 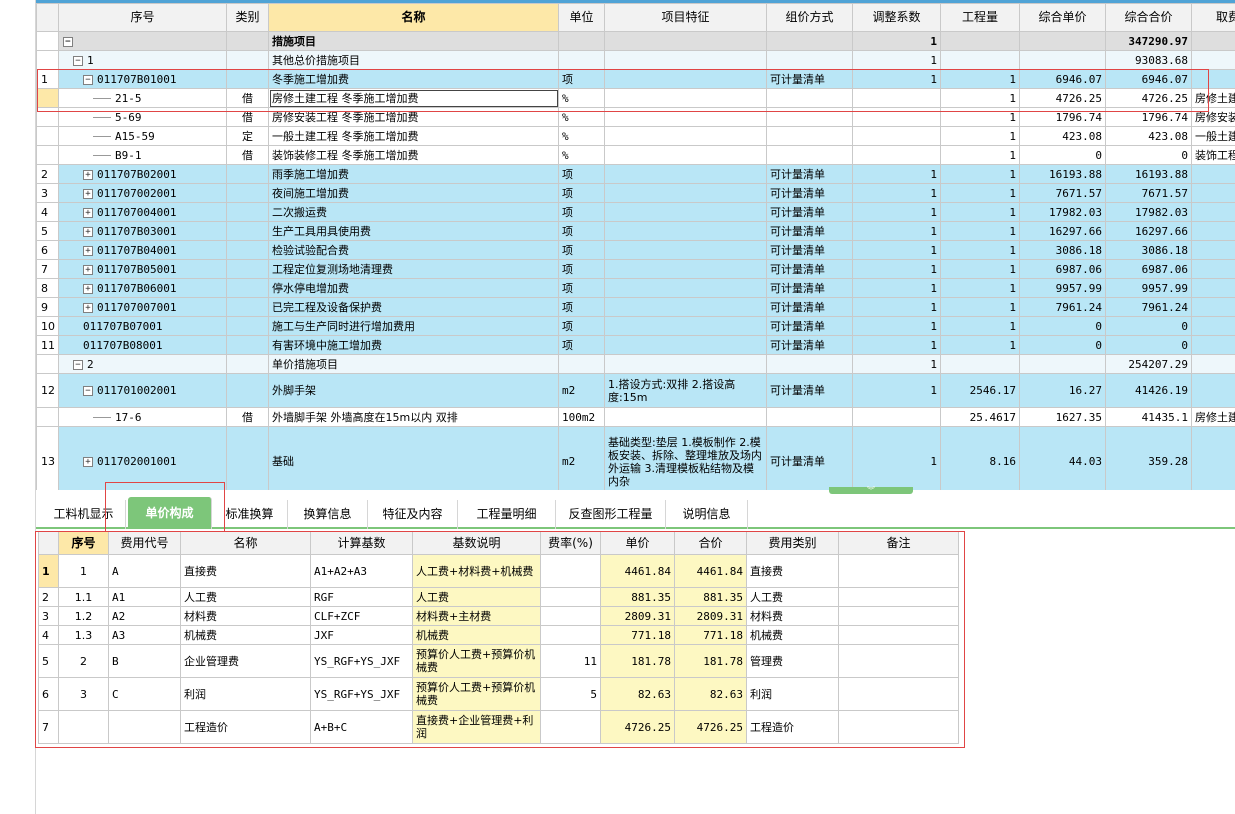 I want to click on seq-cell: +011707B06001, so click(x=142, y=288).